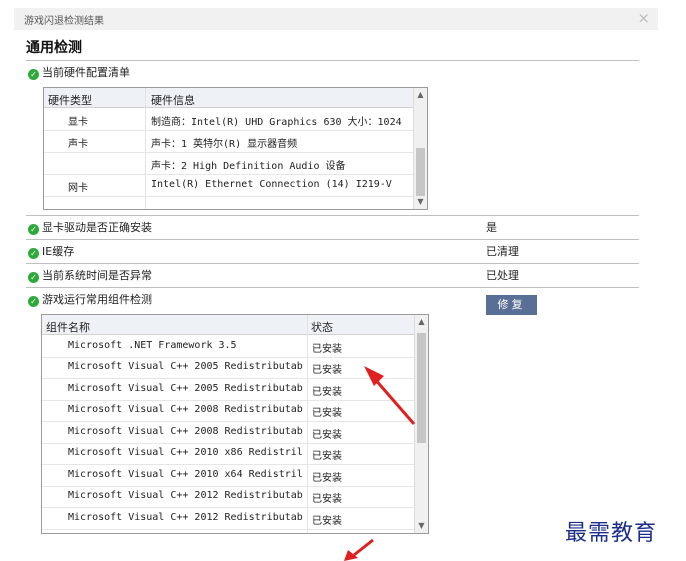  Describe the element at coordinates (78, 188) in the screenshot. I see `hardware-type-cell: 网卡` at that location.